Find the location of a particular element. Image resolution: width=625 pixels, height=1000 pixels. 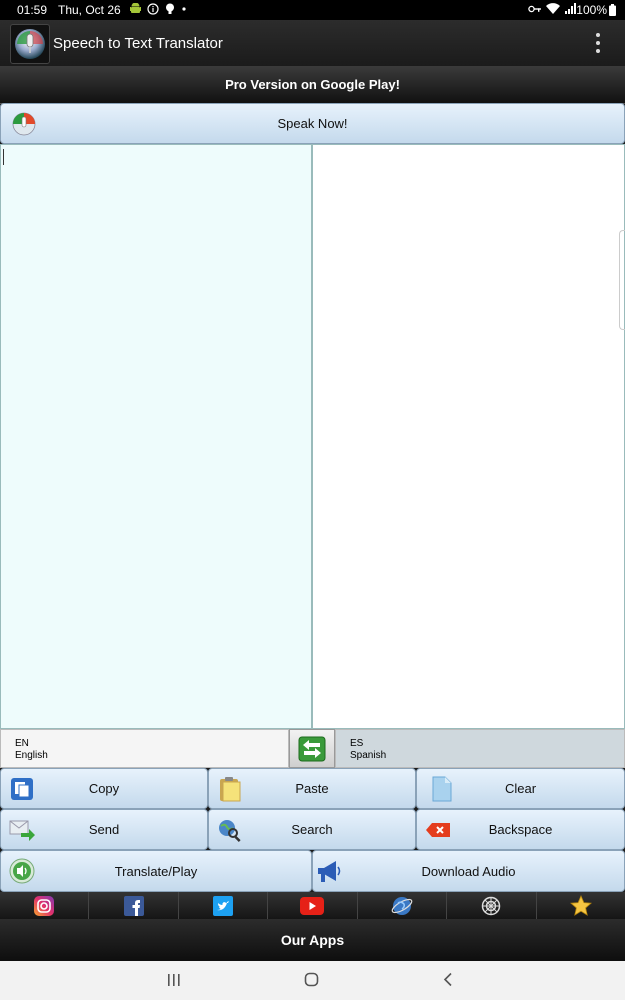

facebook-link is located at coordinates (134, 905).